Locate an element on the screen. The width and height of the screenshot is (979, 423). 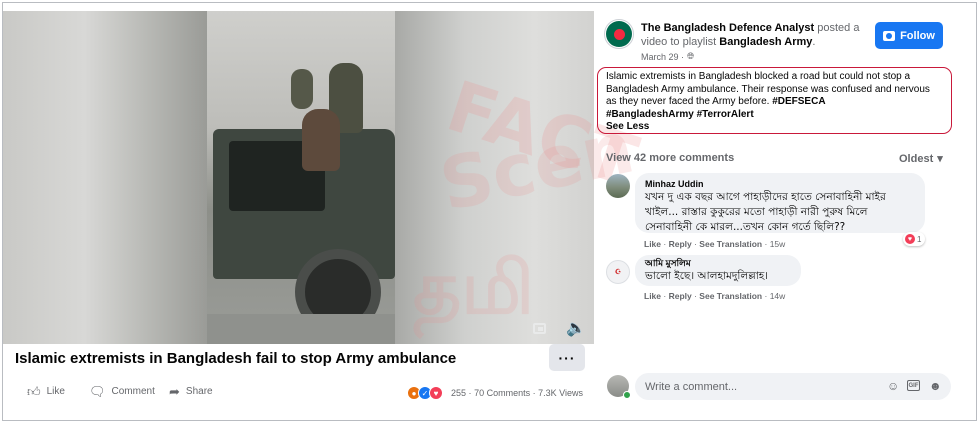
emoji-icon: ☺ is located at coordinates (893, 386).